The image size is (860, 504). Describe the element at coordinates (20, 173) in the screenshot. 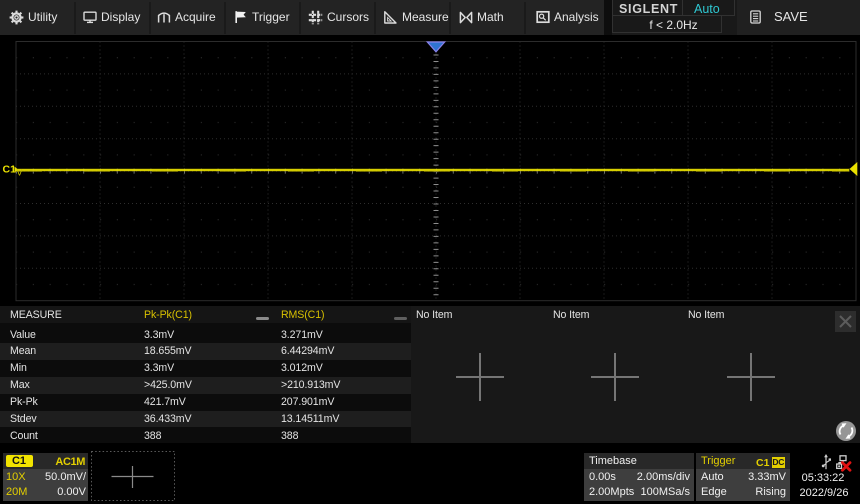

I see `svg-text: V` at that location.